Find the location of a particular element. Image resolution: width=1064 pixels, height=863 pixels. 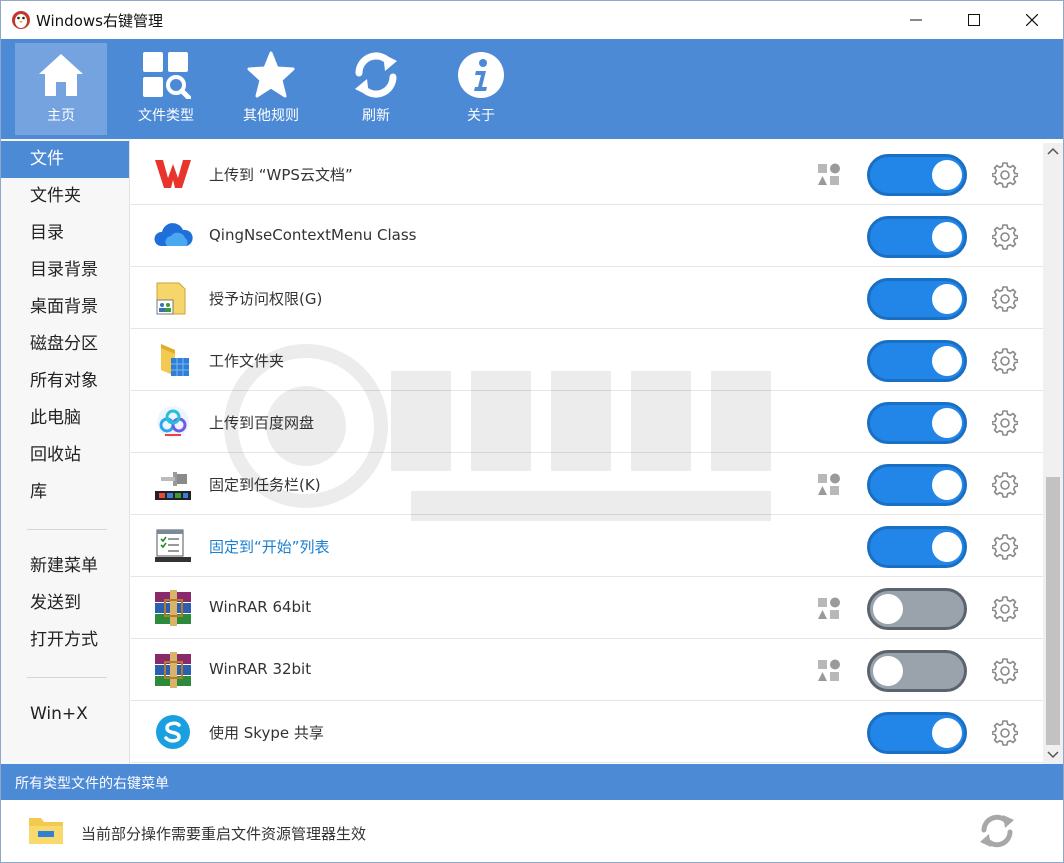

sidebar-item-folder: 文件夹 is located at coordinates (65, 196).